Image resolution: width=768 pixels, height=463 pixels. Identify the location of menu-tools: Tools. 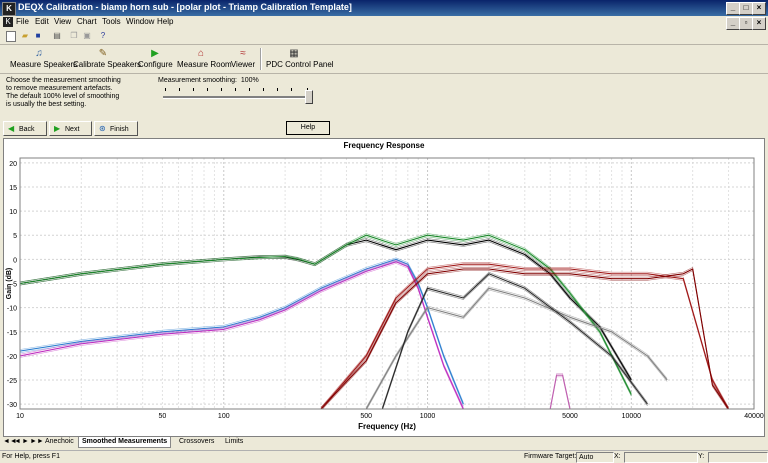
(111, 21).